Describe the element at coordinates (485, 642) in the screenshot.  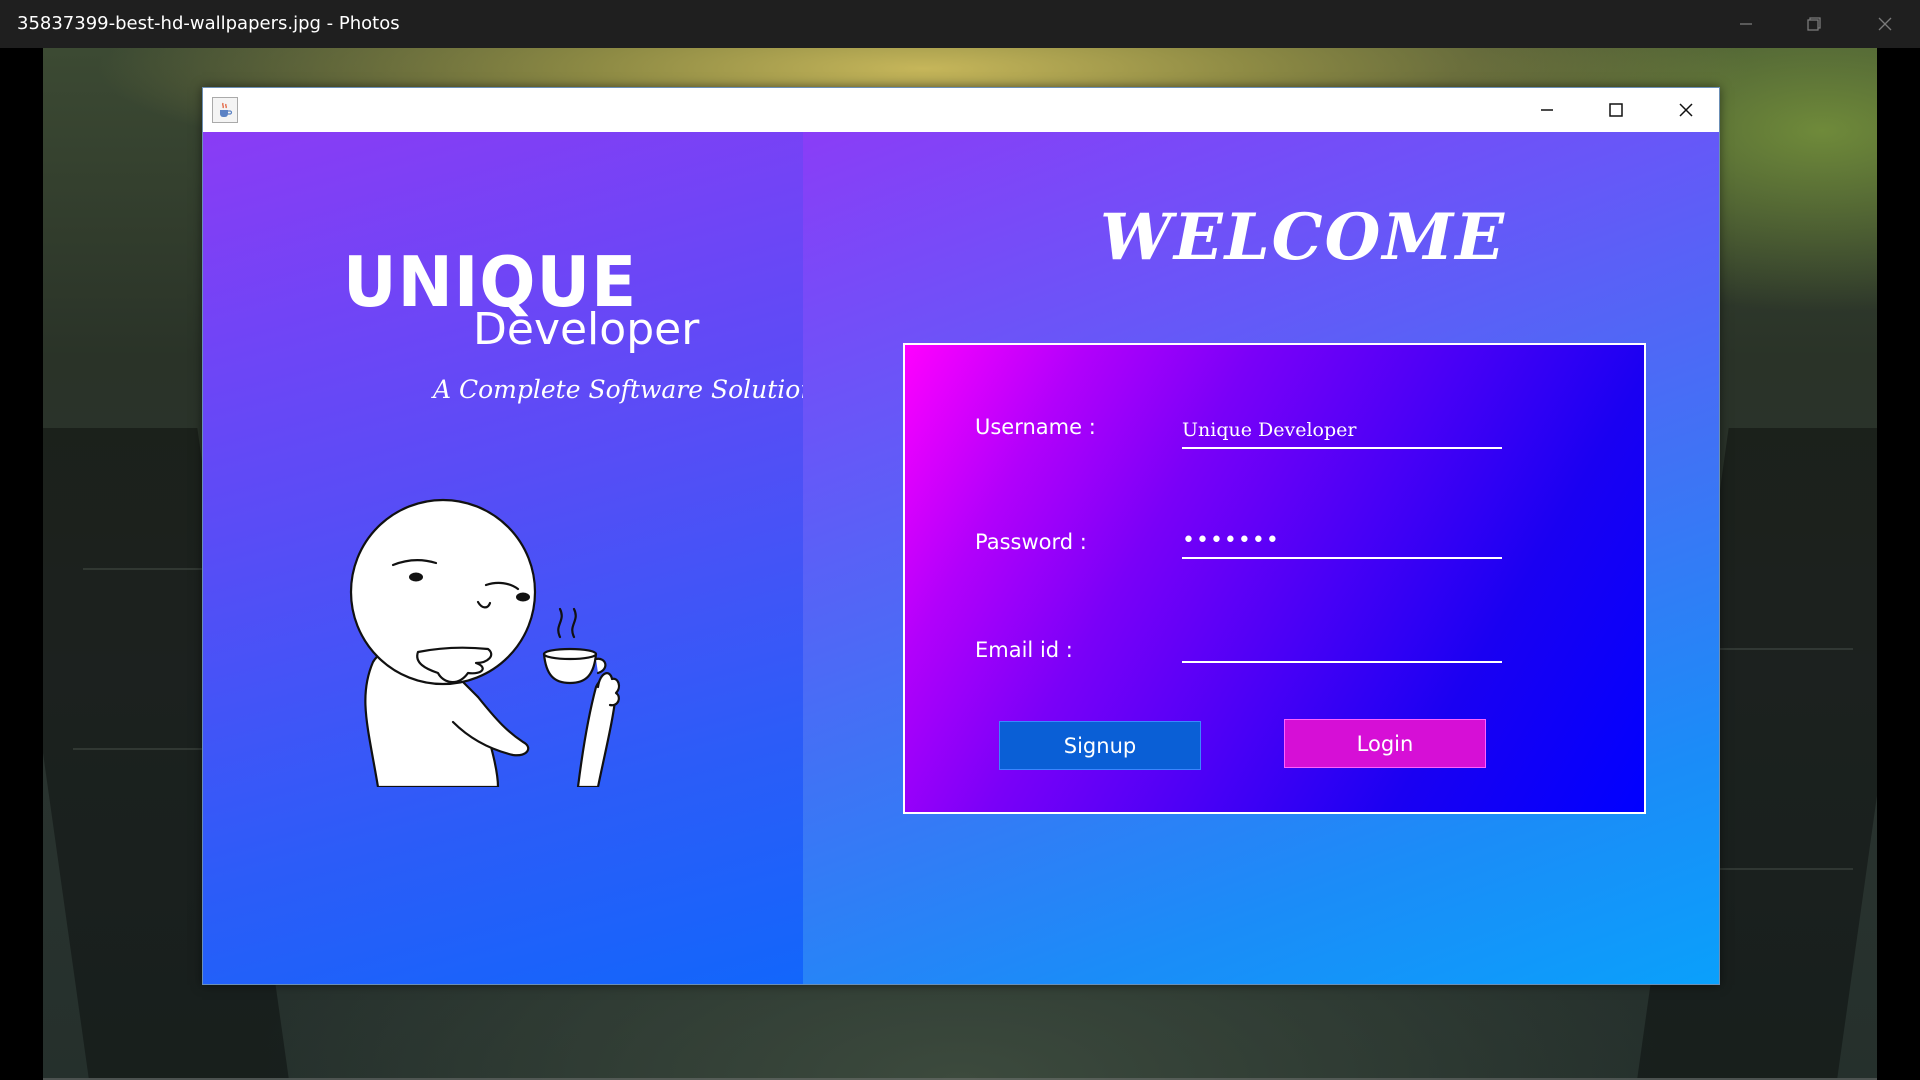
I see `thinking-meme-illustration` at that location.